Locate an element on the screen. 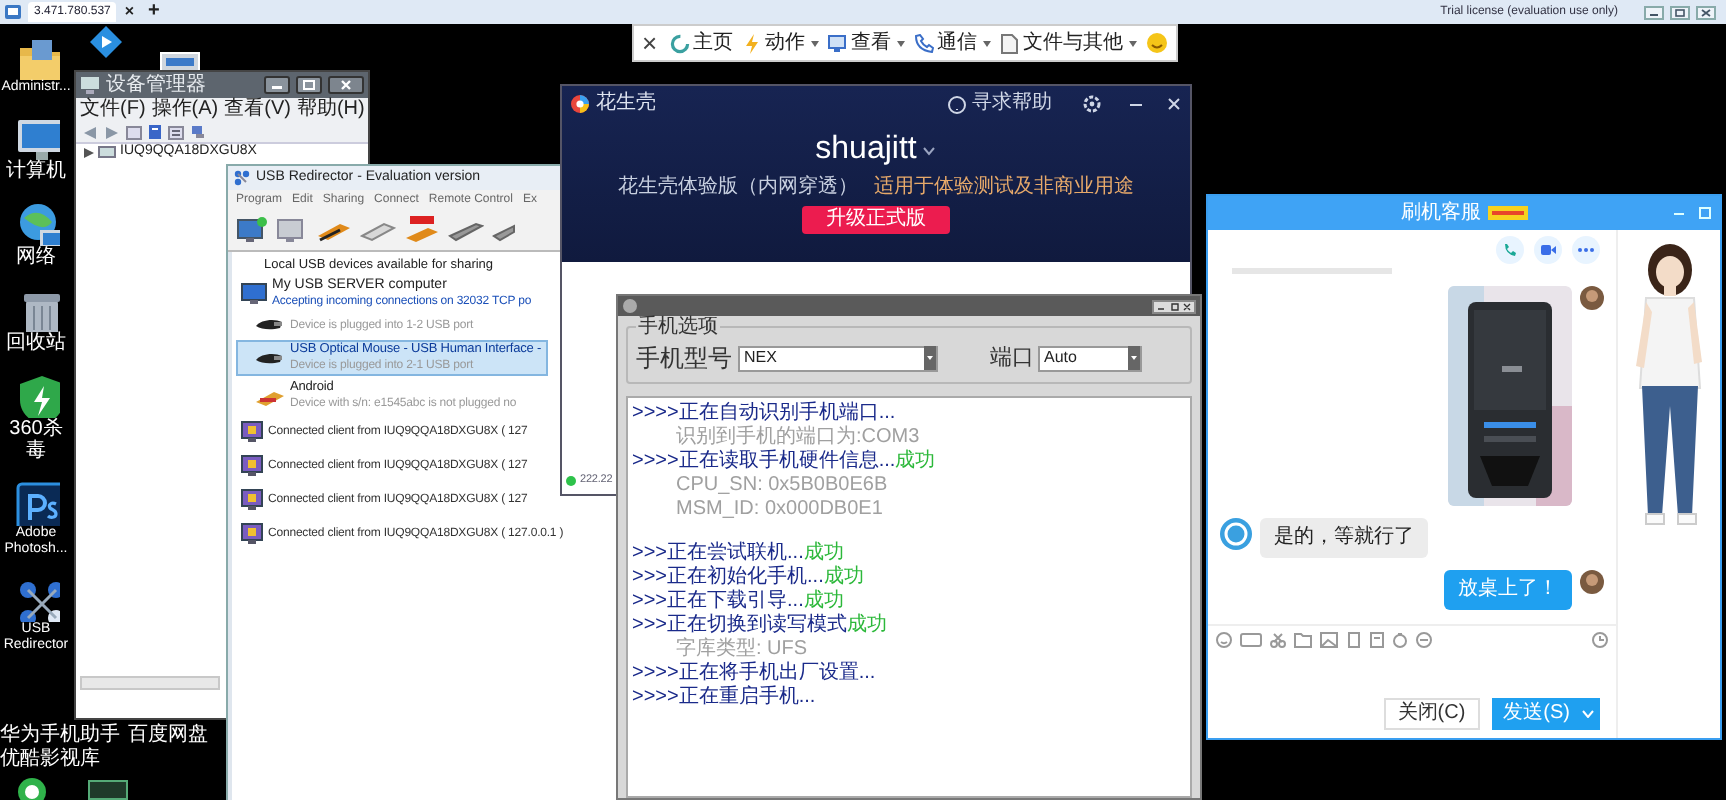 The height and width of the screenshot is (800, 1726). icon-label: 百度网盘 is located at coordinates (168, 736).